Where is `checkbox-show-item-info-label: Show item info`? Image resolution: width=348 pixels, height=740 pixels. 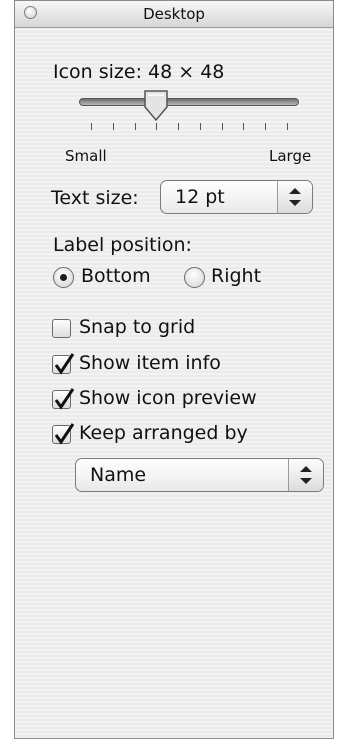
checkbox-show-item-info-label: Show item info is located at coordinates (150, 363).